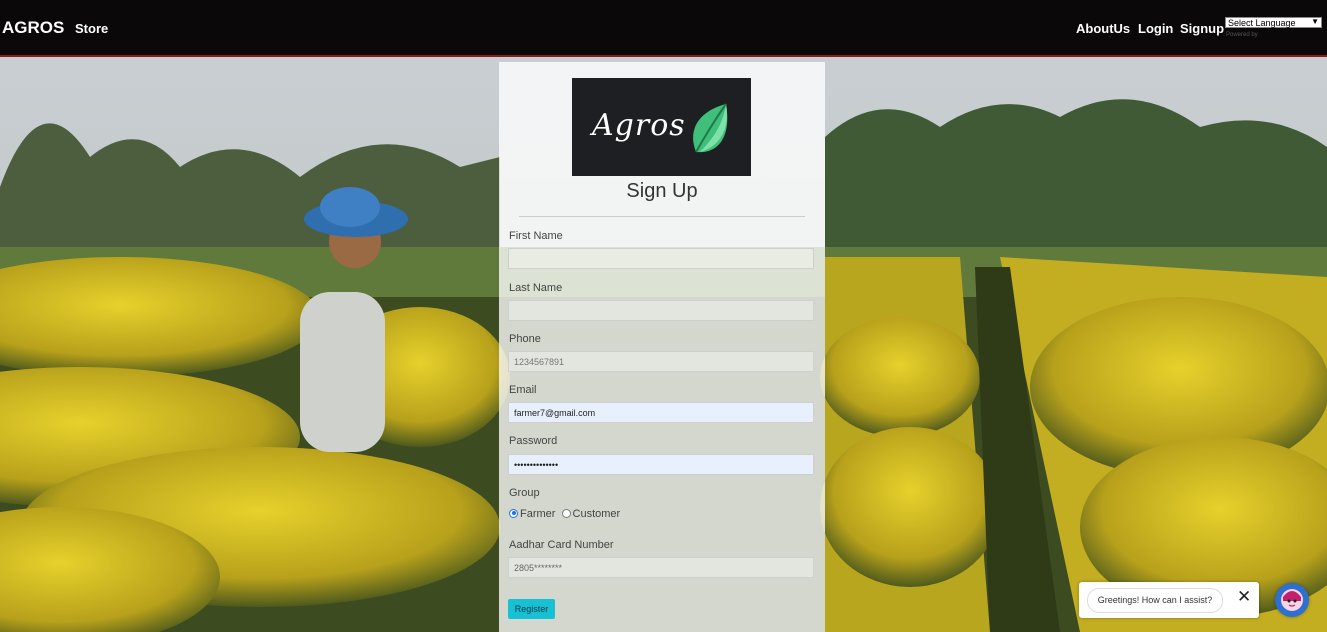  I want to click on chatbot-avatar-icon, so click(1292, 600).